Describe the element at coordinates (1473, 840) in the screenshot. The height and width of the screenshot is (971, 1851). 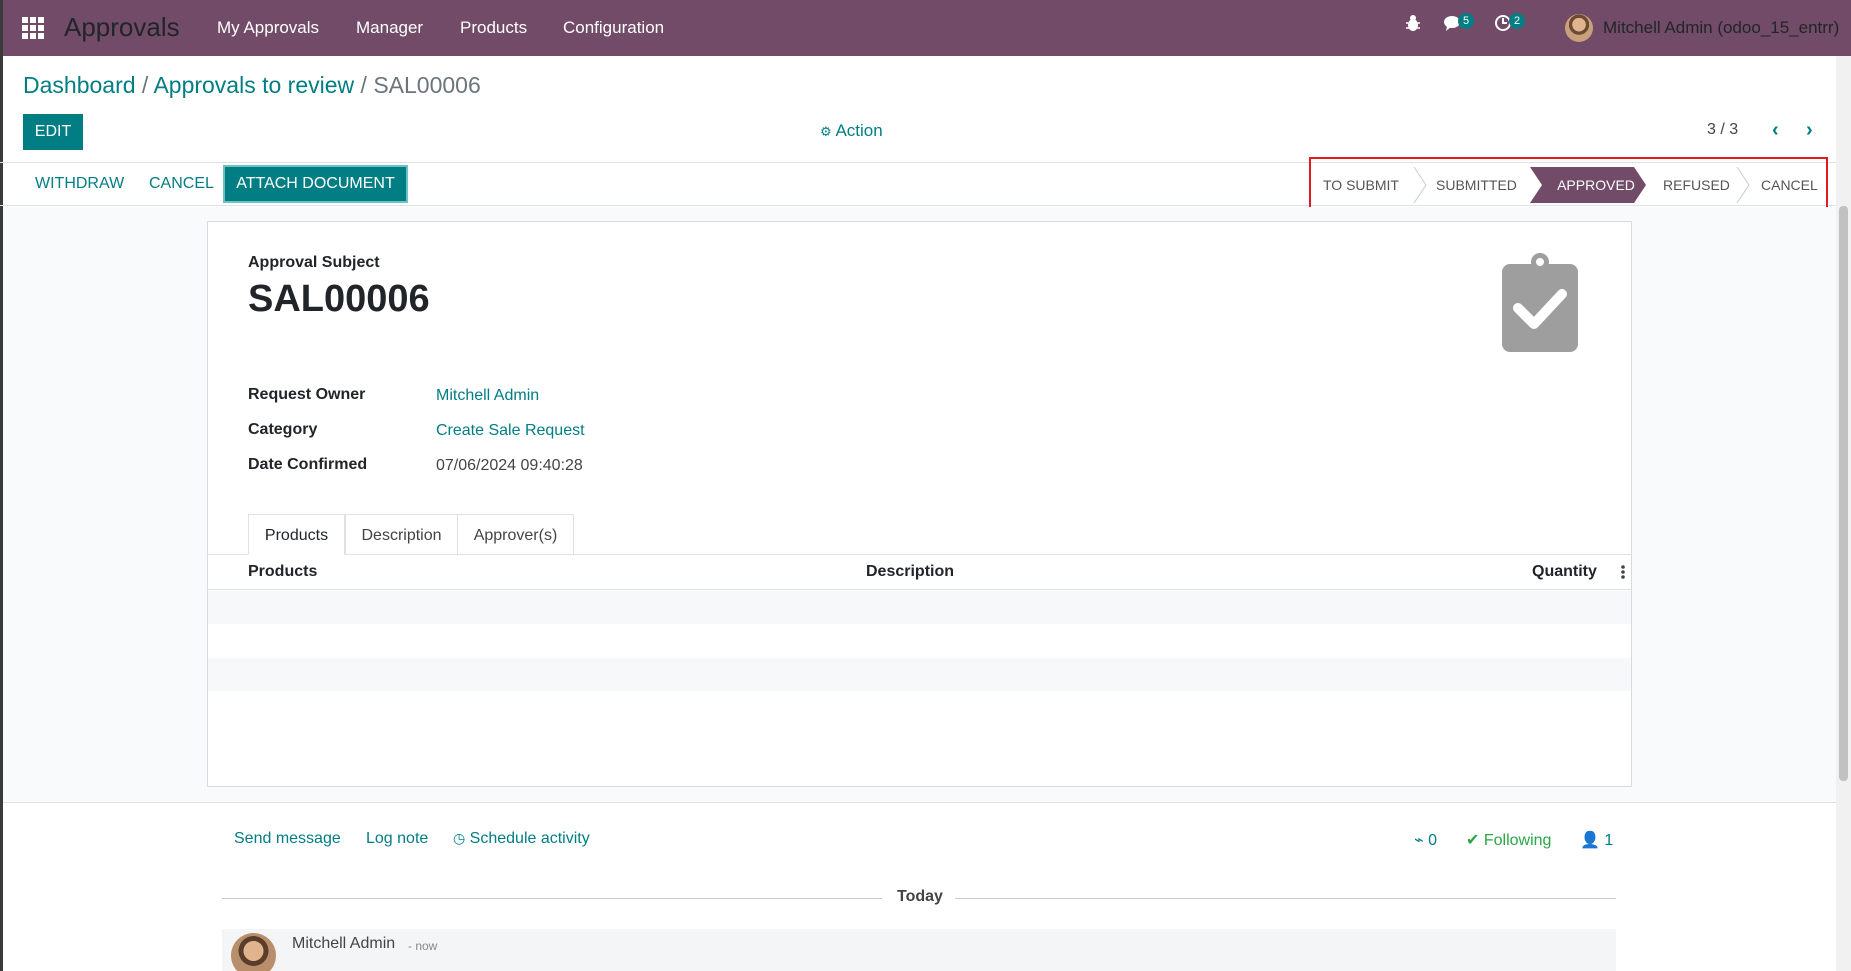
I see `check-icon: ✔` at that location.